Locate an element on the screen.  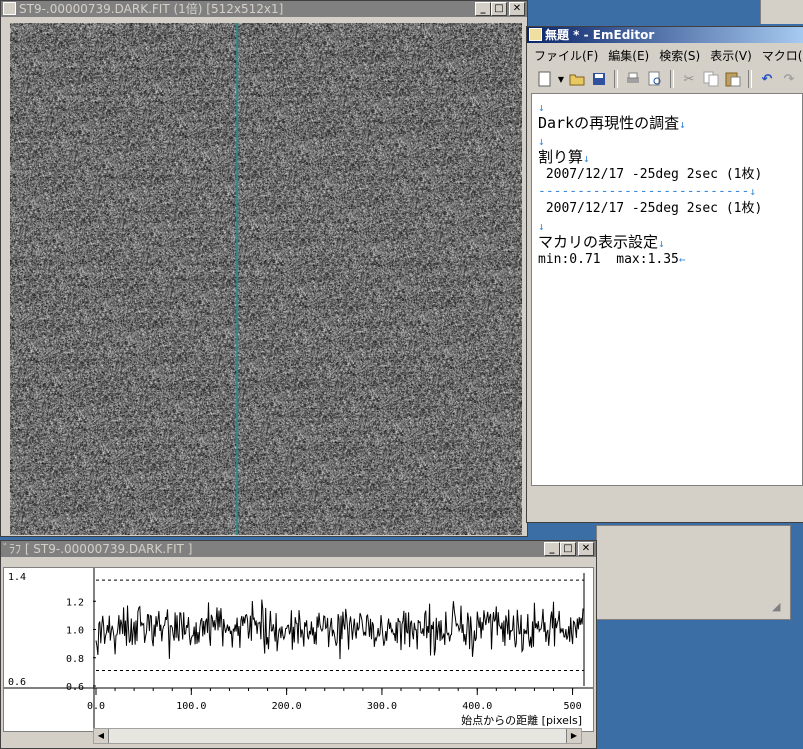
background-window-top is located at coordinates (781, 12).